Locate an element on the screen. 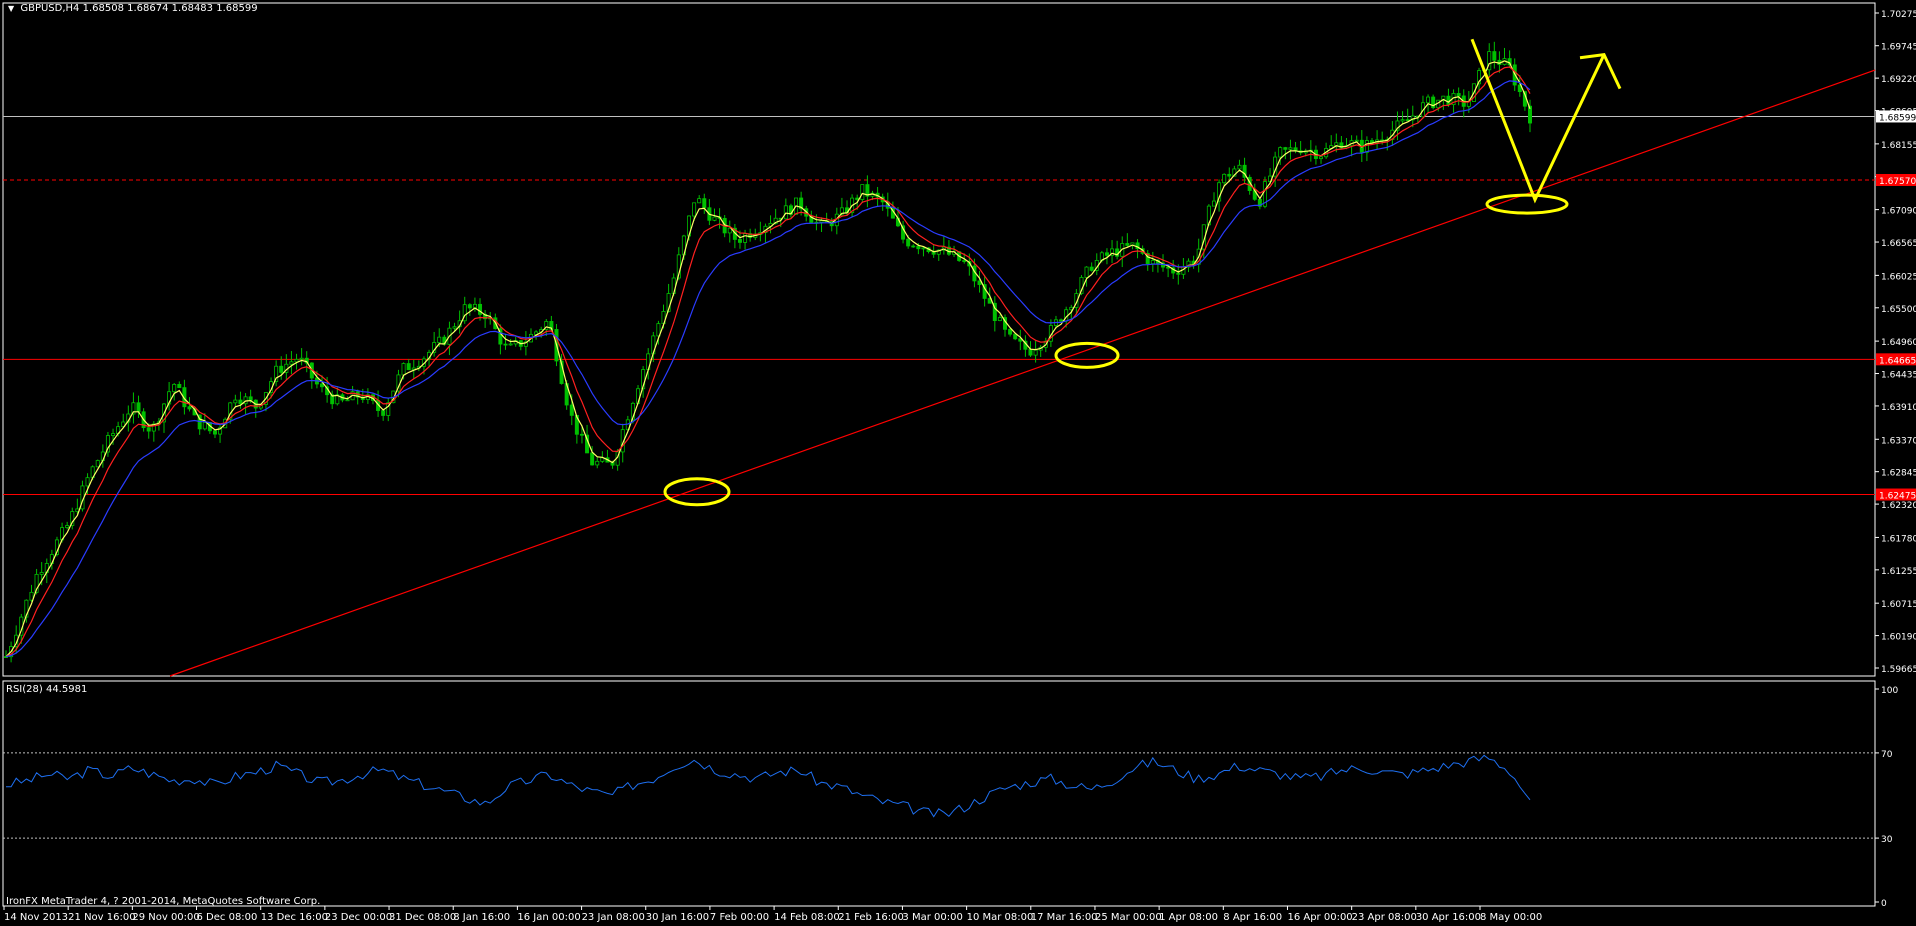 This screenshot has width=1916, height=926. time-tick-label: 23 Apr 08:00 is located at coordinates (1384, 917).